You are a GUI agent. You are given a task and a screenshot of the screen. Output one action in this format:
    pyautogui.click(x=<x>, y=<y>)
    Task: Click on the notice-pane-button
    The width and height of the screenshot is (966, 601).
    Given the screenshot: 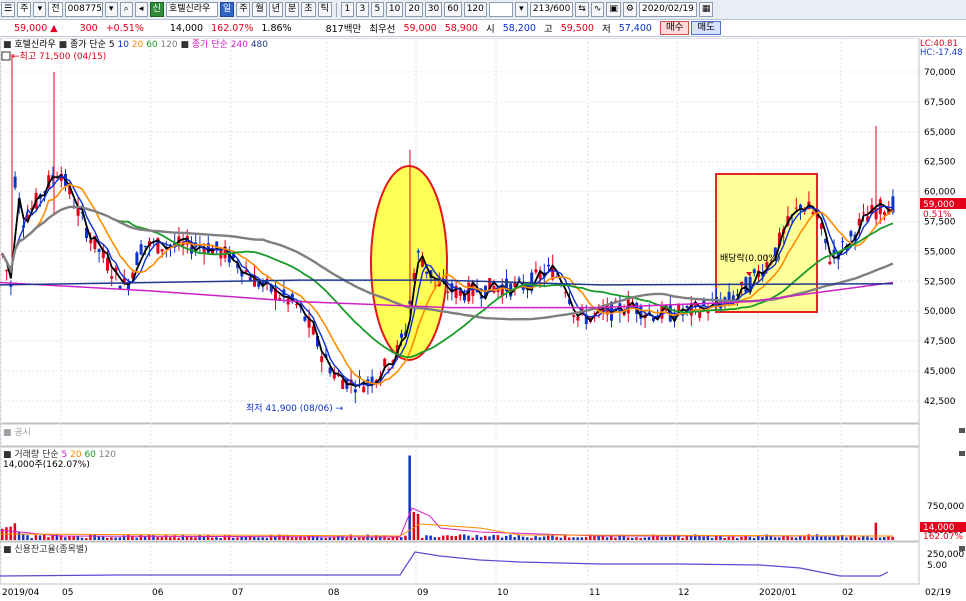 What is the action you would take?
    pyautogui.click(x=962, y=430)
    